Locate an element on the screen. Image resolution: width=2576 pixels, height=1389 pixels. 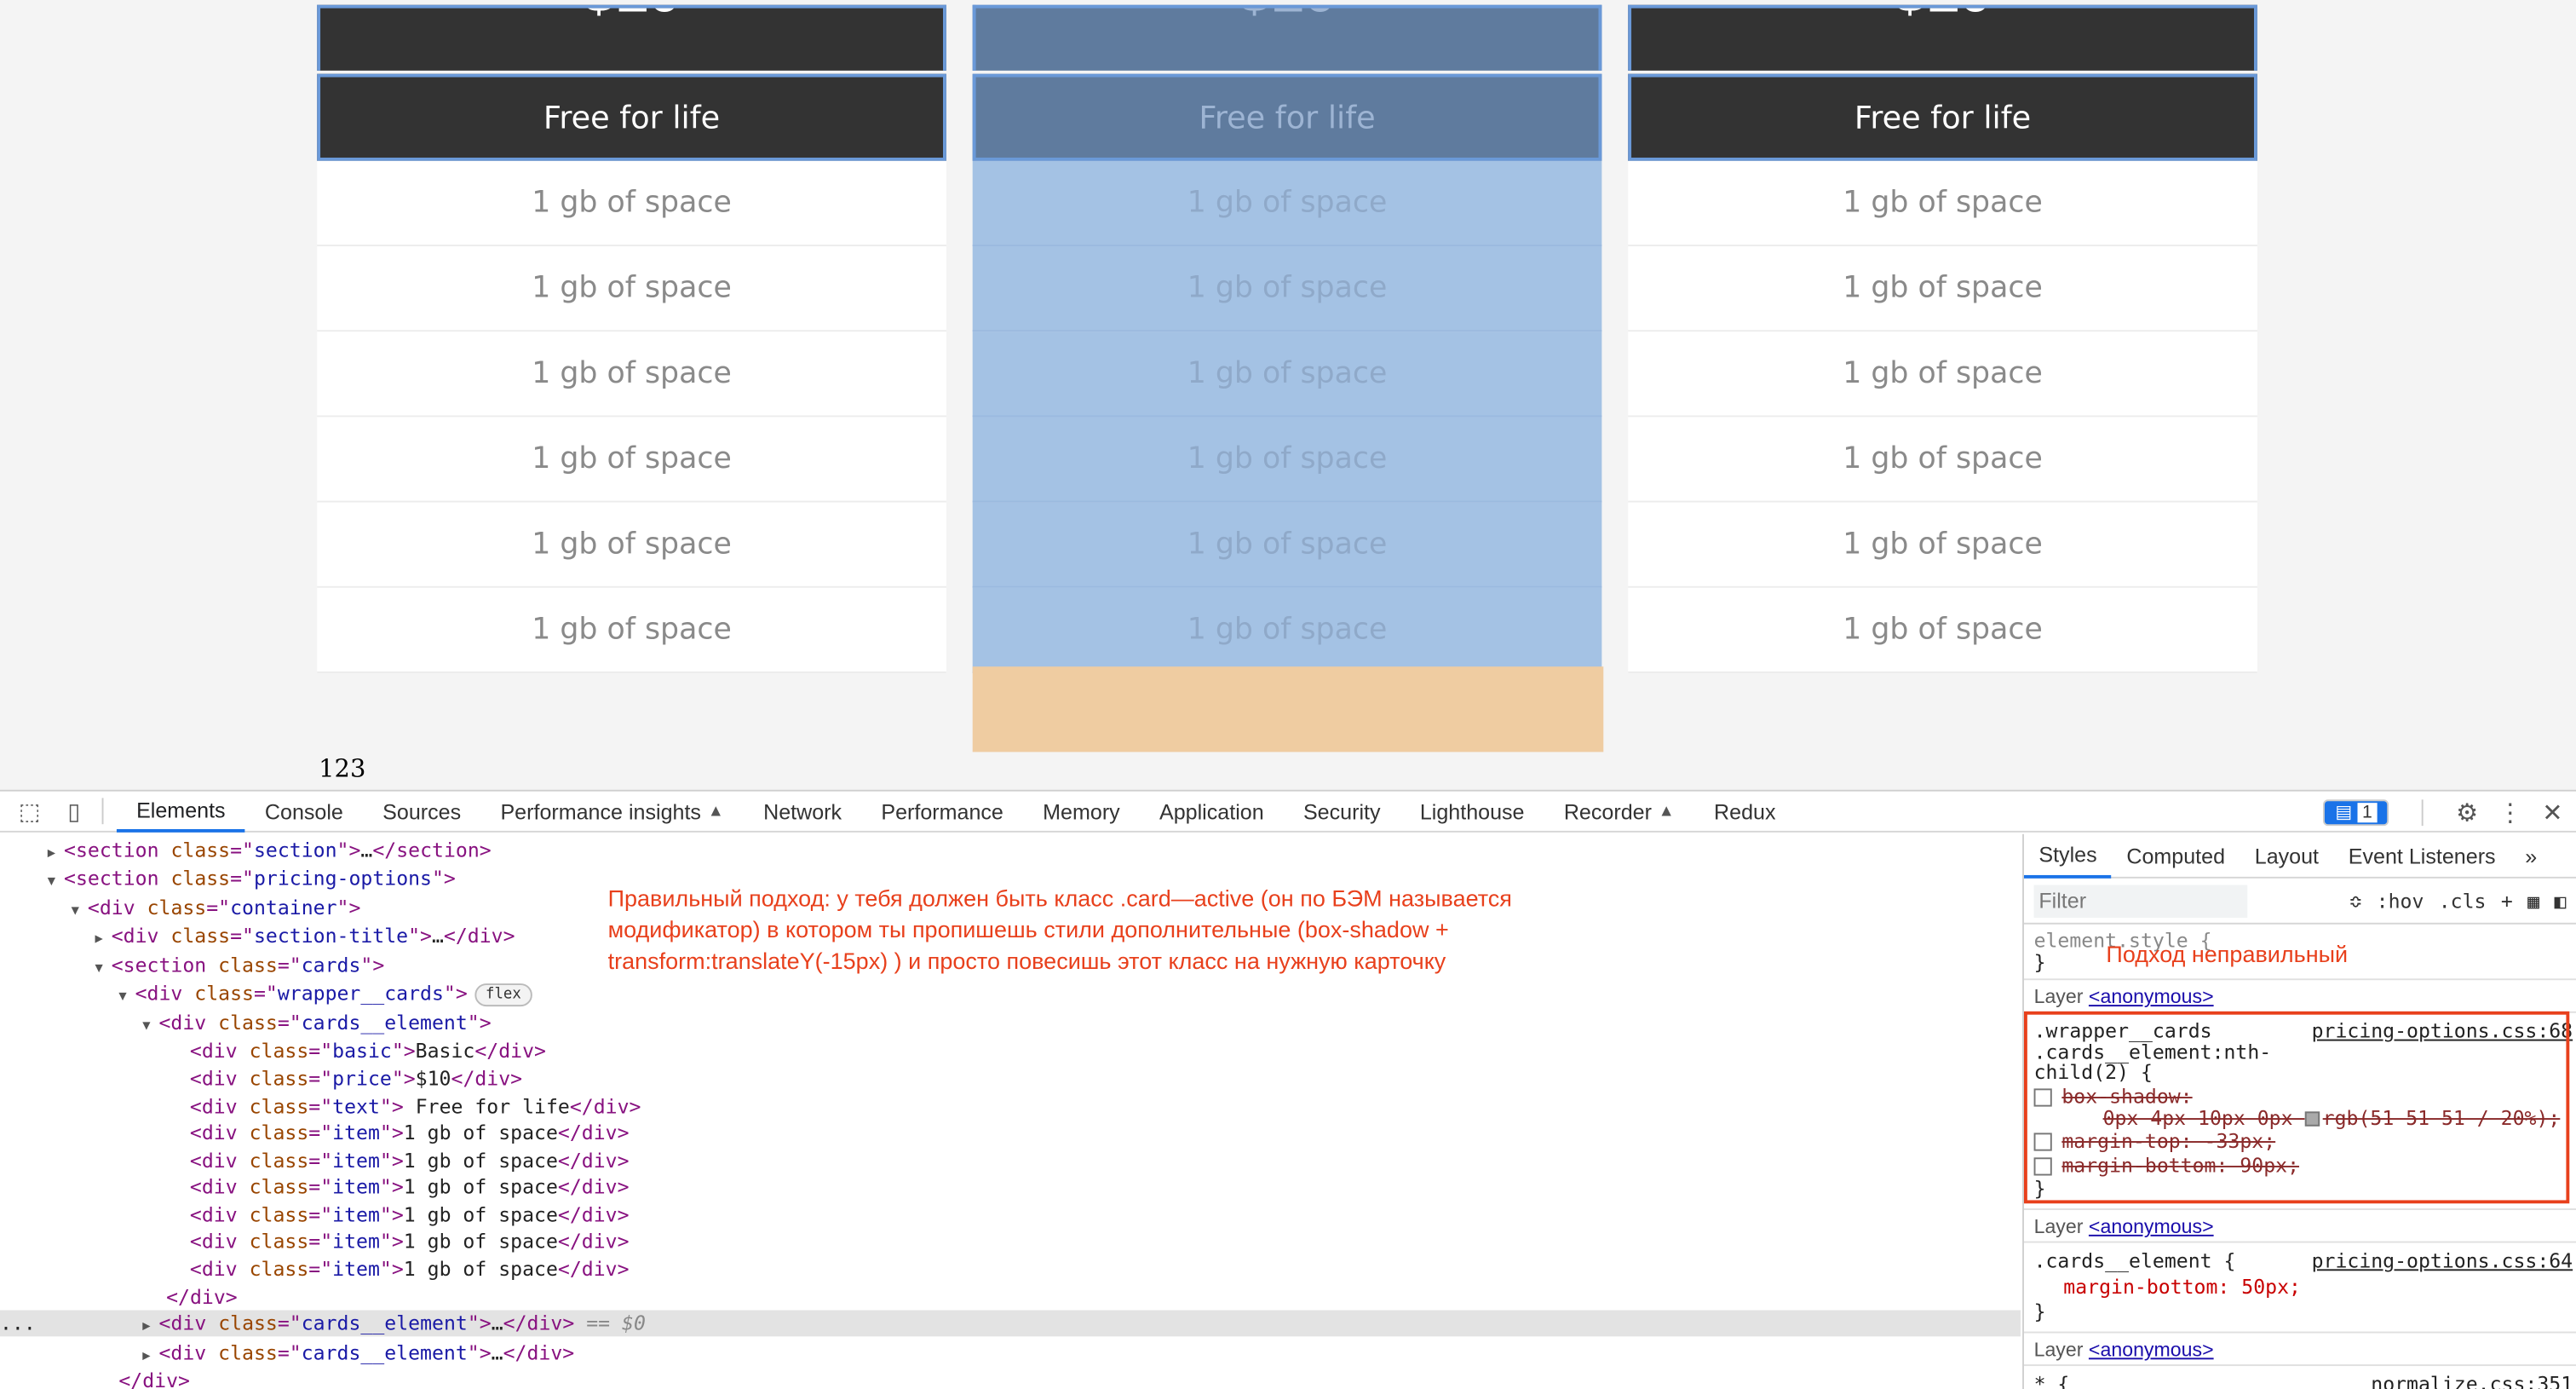
cls-button: .cls is located at coordinates (2463, 901).